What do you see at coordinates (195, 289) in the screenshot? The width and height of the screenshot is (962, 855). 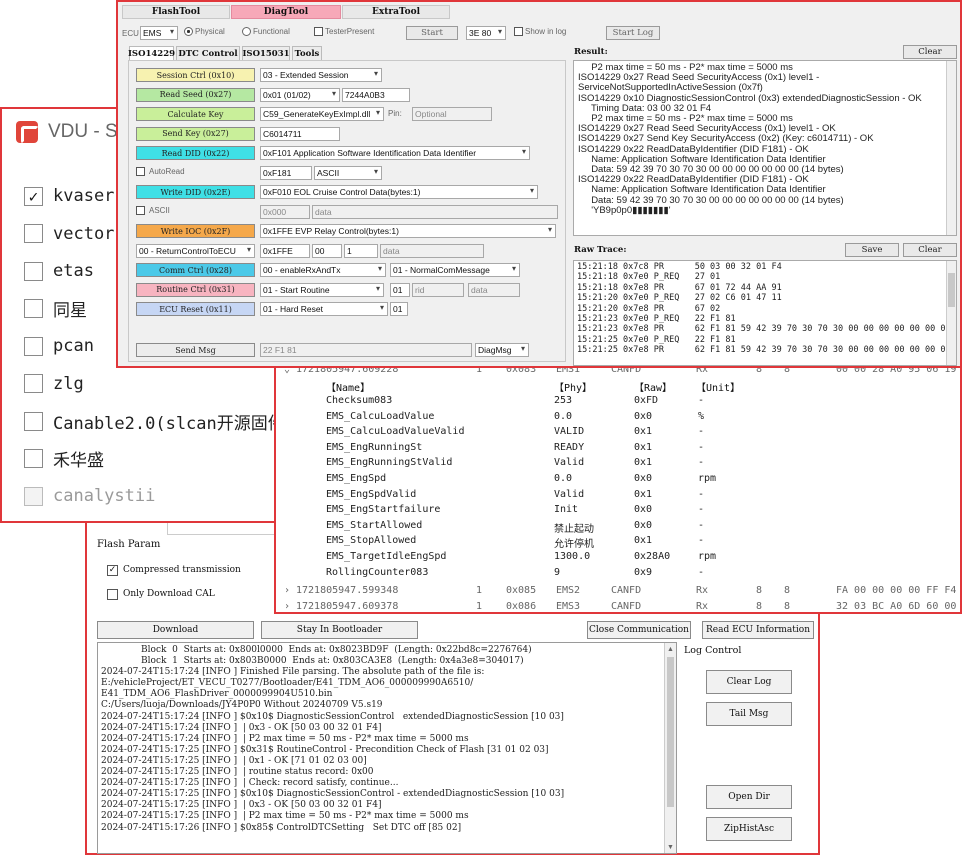 I see `routine-ctrl-button: Routine Ctrl (0x31)` at bounding box center [195, 289].